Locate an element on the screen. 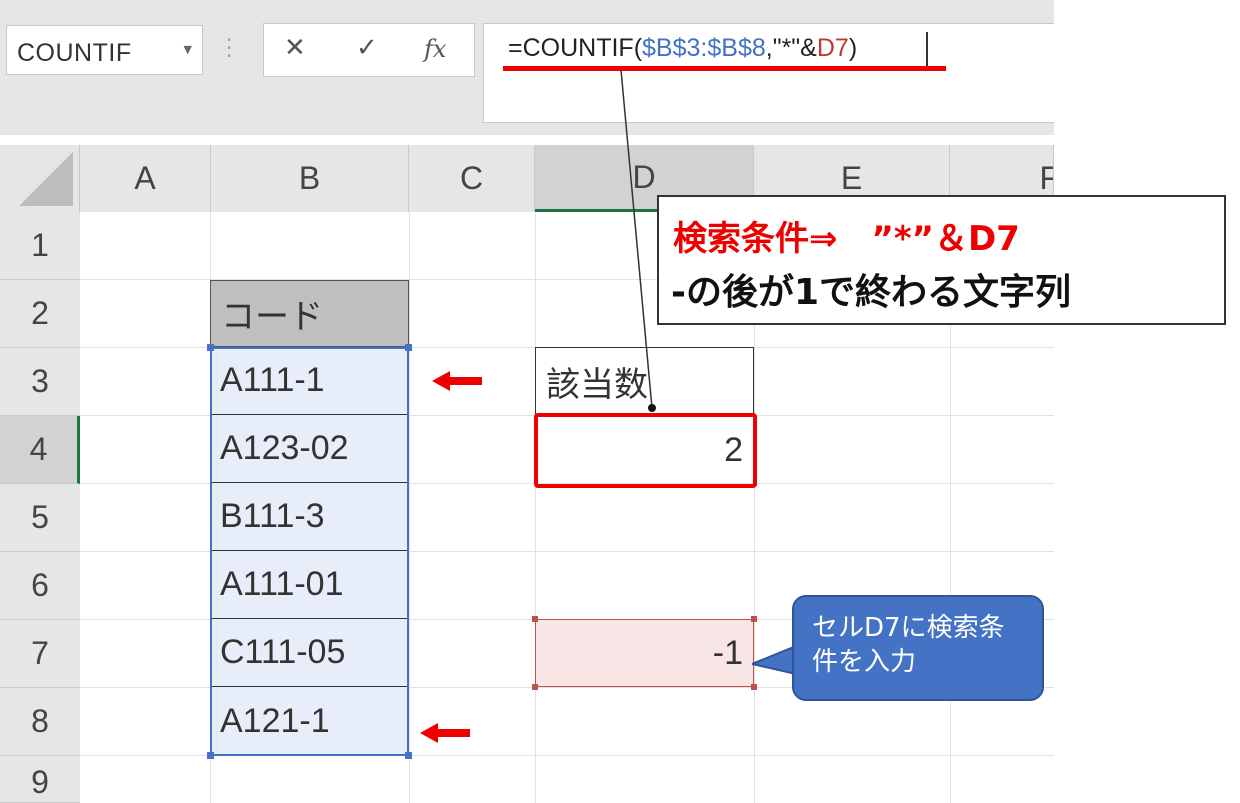 This screenshot has width=1240, height=803. formula-buttons: ✕ ✓ fx is located at coordinates (369, 50).